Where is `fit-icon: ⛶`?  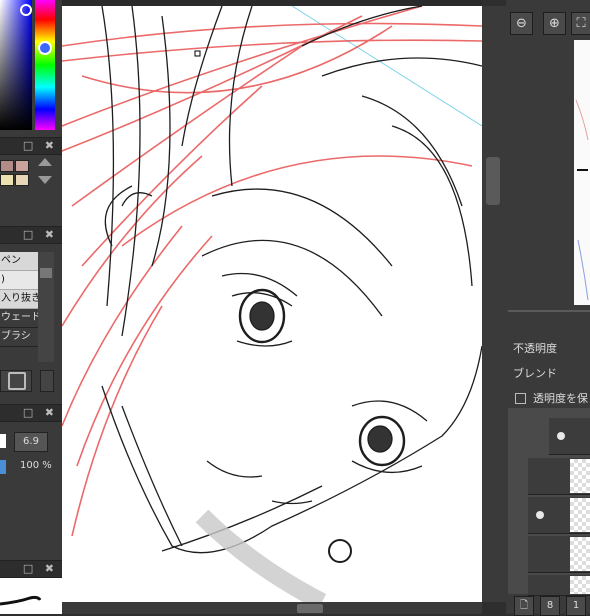 fit-icon: ⛶ is located at coordinates (580, 23).